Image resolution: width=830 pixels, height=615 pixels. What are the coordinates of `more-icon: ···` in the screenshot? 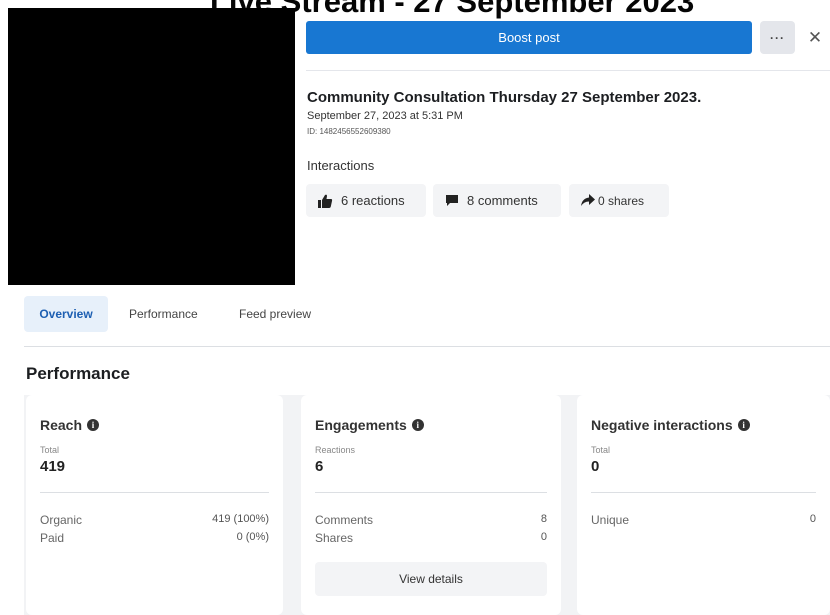 It's located at (777, 37).